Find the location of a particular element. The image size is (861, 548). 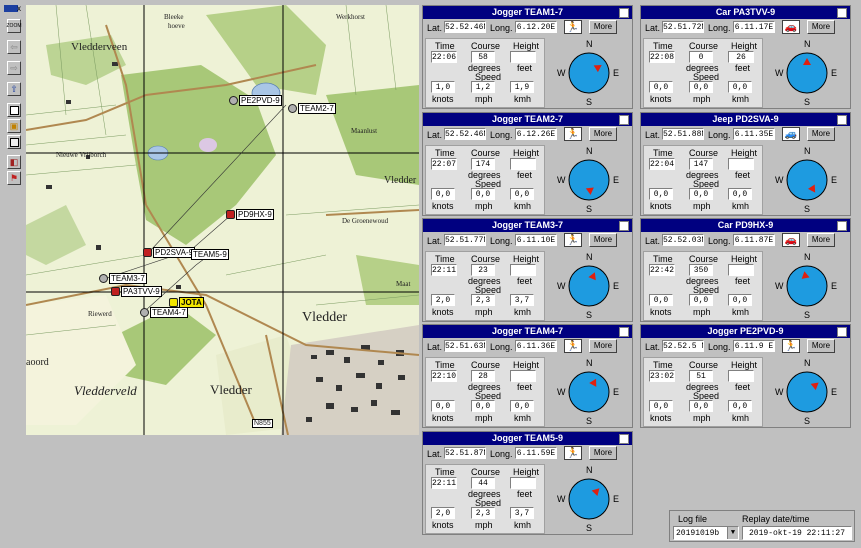

lat-field: 52.51.72N is located at coordinates (683, 27).